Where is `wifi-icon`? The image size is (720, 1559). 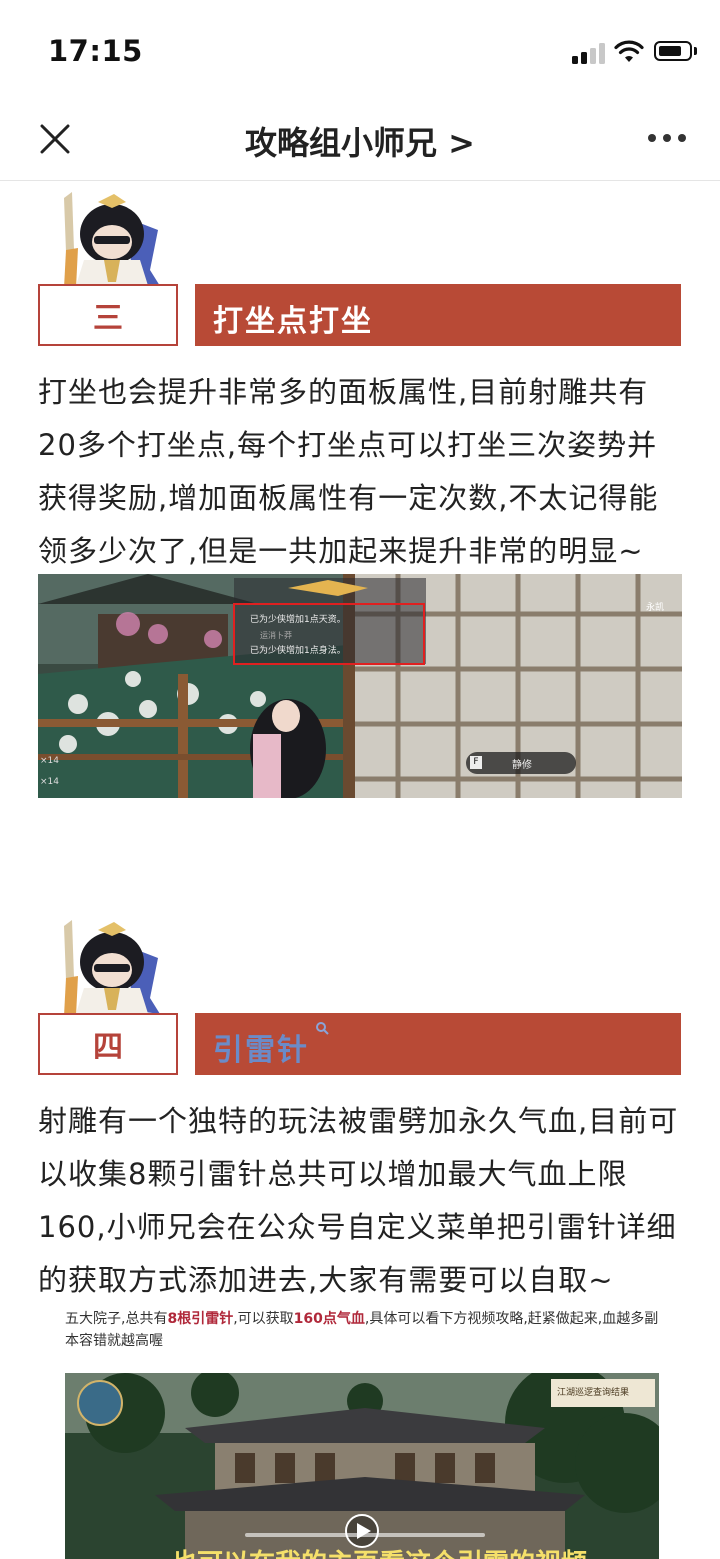 wifi-icon is located at coordinates (629, 51).